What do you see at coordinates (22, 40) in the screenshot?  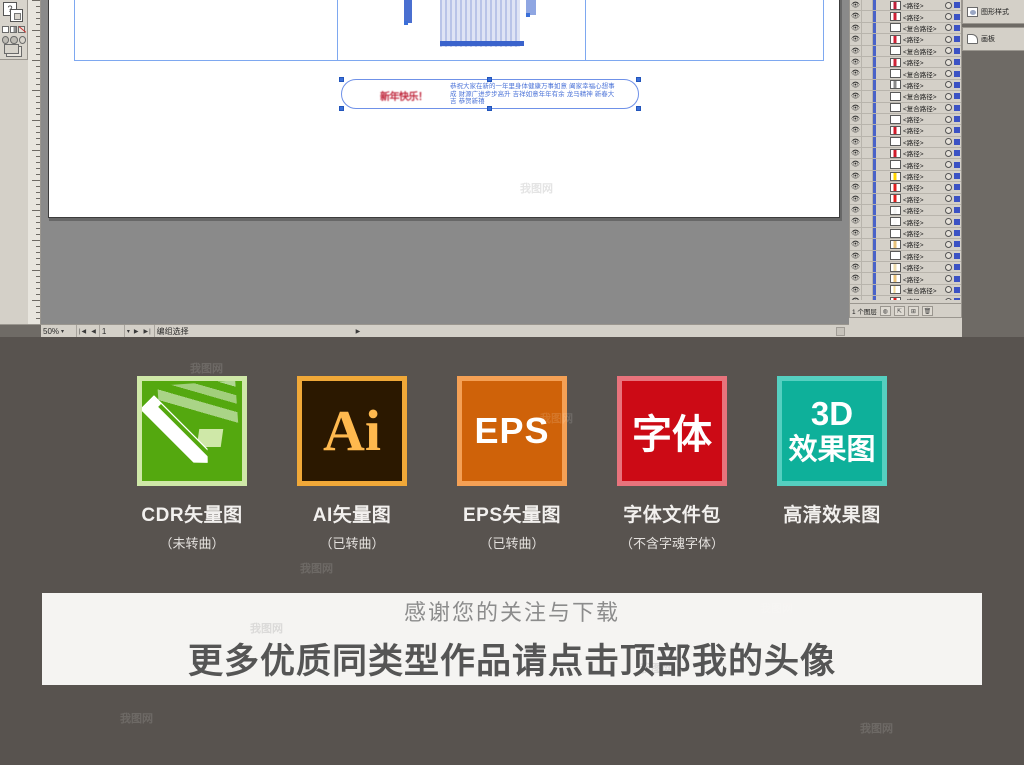 I see `draw-inside-icon` at bounding box center [22, 40].